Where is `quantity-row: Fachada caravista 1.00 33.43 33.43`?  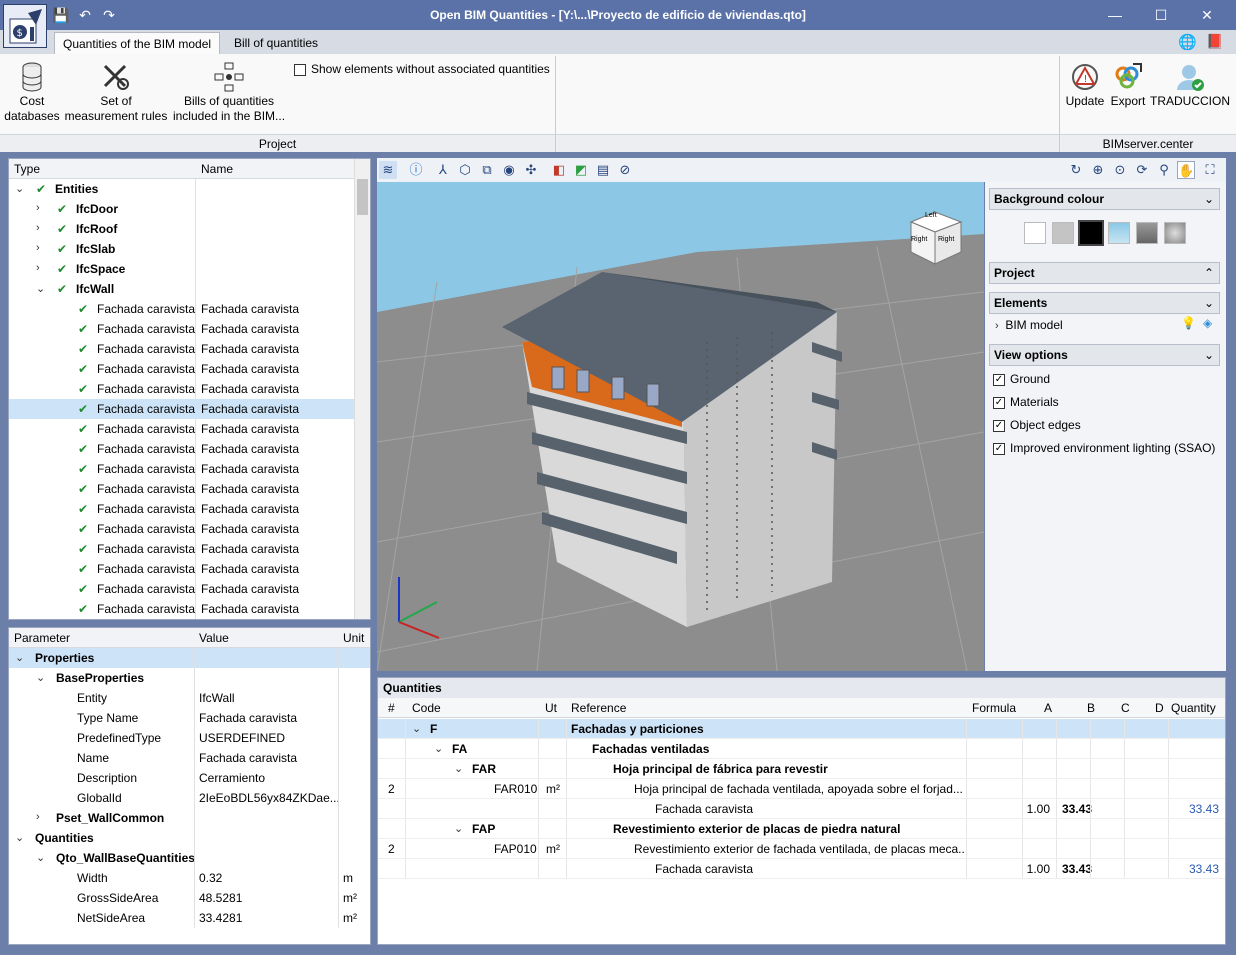 quantity-row: Fachada caravista 1.00 33.43 33.43 is located at coordinates (801, 869).